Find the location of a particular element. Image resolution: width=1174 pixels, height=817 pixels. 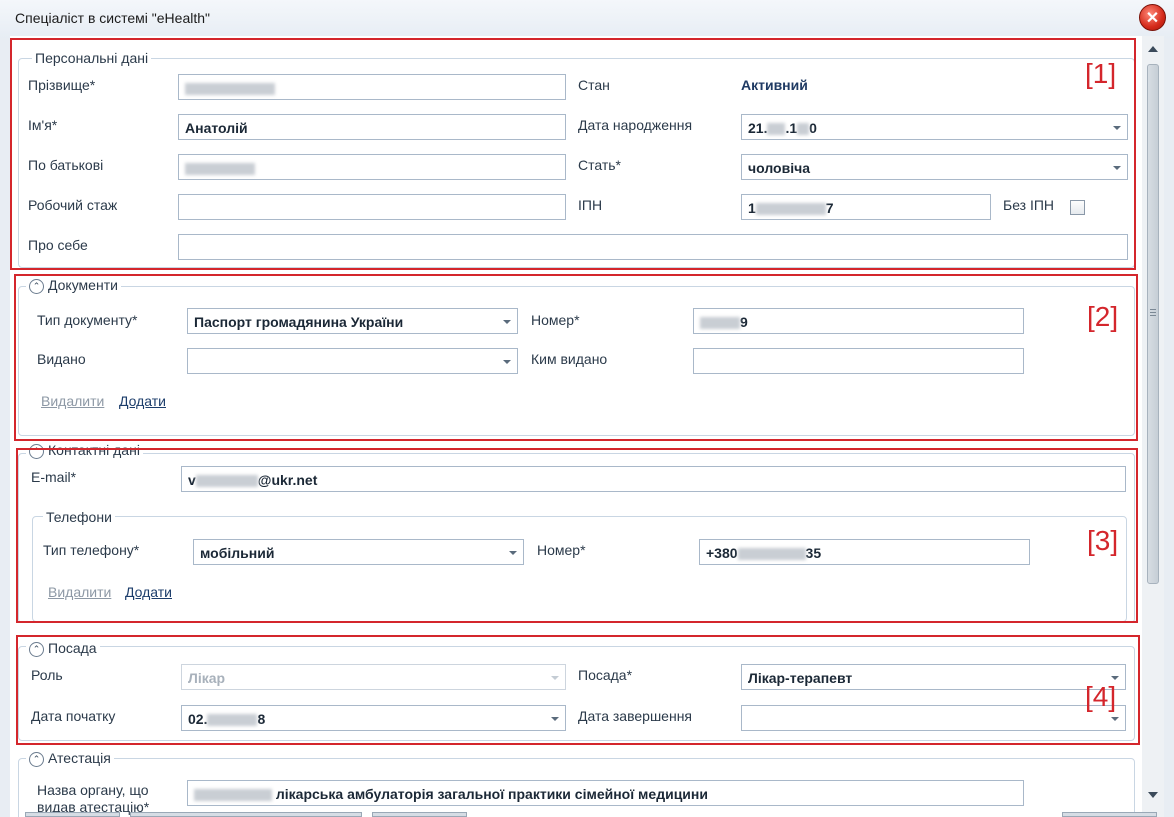

org-label-line1: Назва органу, що is located at coordinates (93, 790).